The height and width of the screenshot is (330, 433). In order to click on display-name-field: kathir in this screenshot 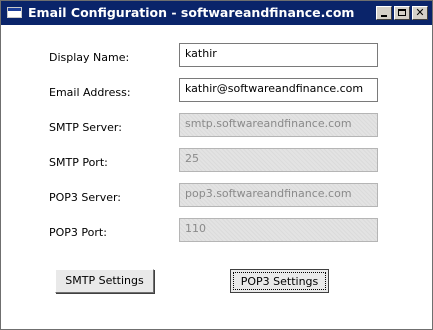, I will do `click(278, 55)`.